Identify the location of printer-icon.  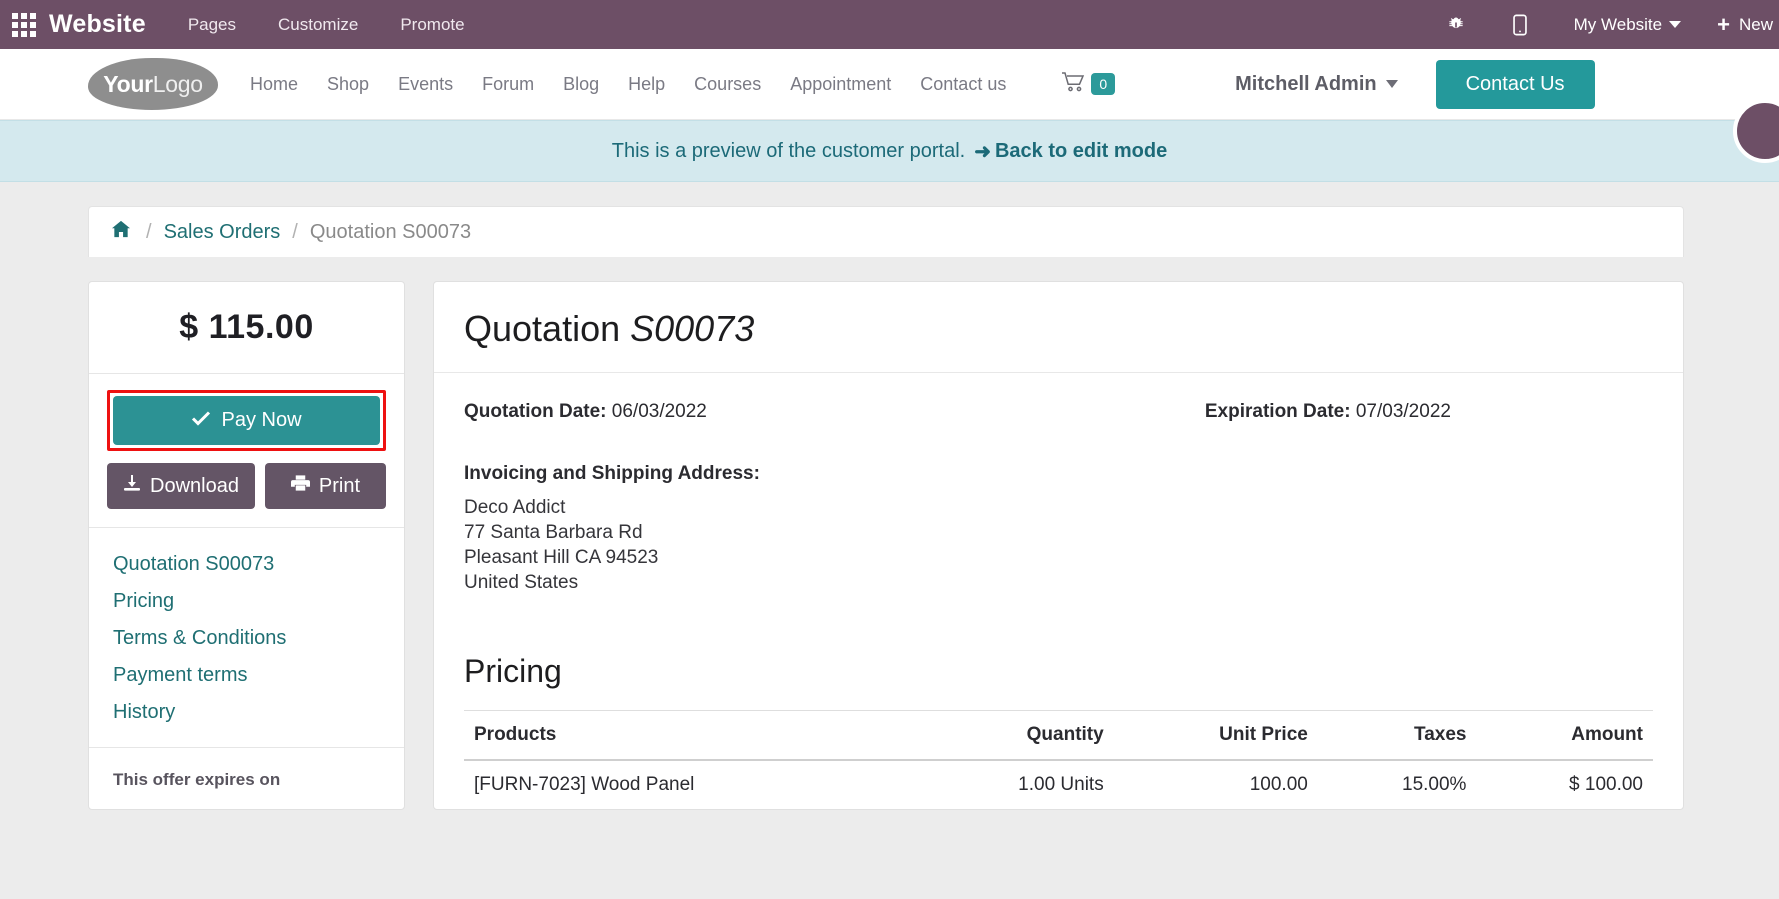
(300, 486).